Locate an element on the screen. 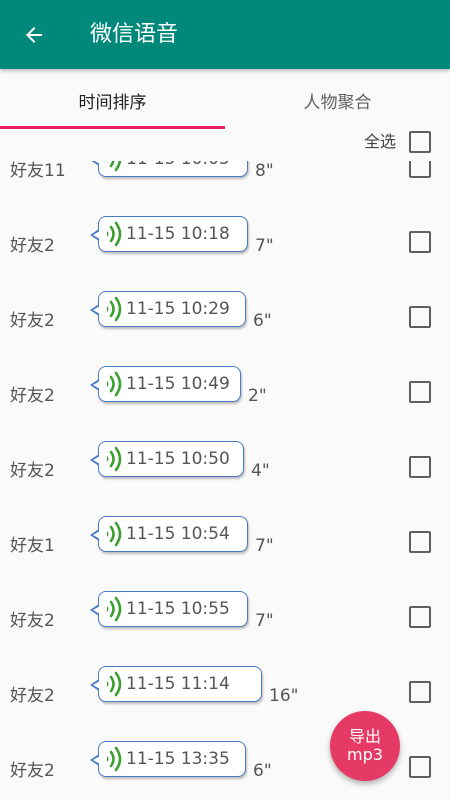 The height and width of the screenshot is (800, 450). tab-bar: 时间排序 人物聚合 is located at coordinates (225, 100).